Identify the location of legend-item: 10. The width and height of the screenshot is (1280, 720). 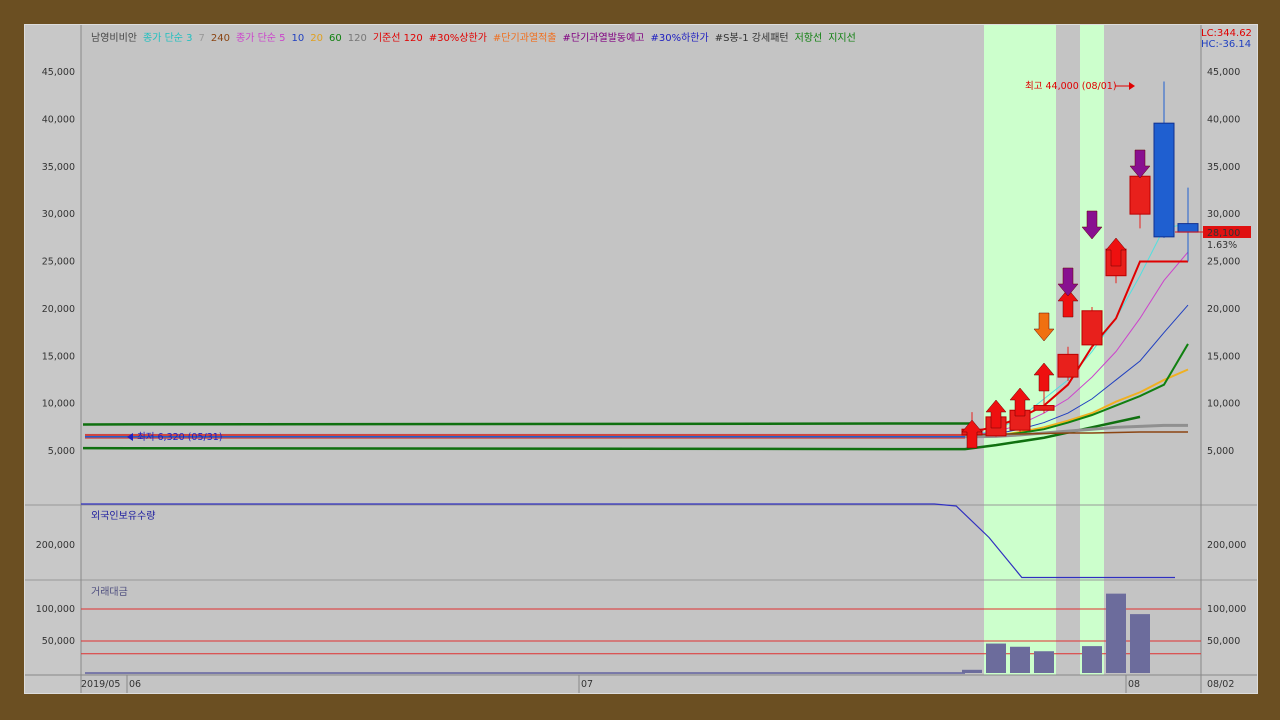
(298, 38).